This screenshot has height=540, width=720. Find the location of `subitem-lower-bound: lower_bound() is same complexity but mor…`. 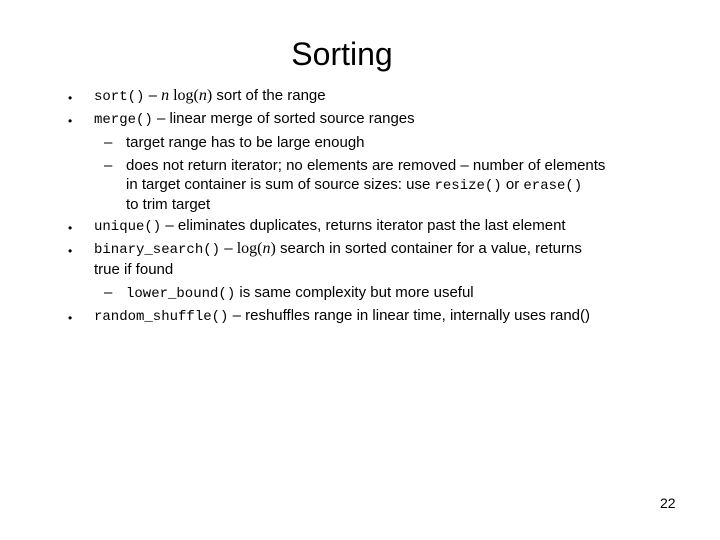

subitem-lower-bound: lower_bound() is same complexity but mor… is located at coordinates (300, 293).